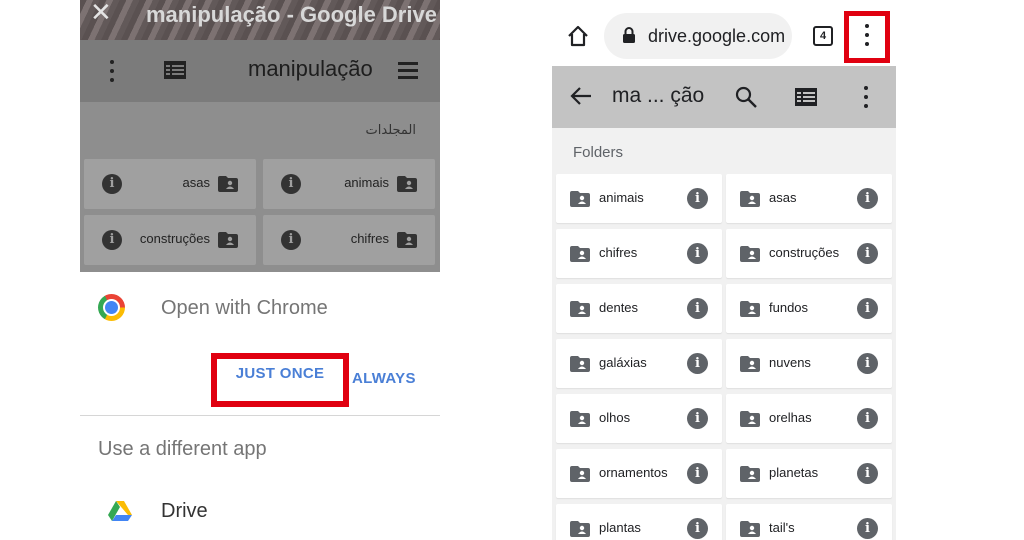 This screenshot has height=540, width=1024. What do you see at coordinates (724, 97) in the screenshot?
I see `drive-web-toolbar: ma ... ção` at bounding box center [724, 97].